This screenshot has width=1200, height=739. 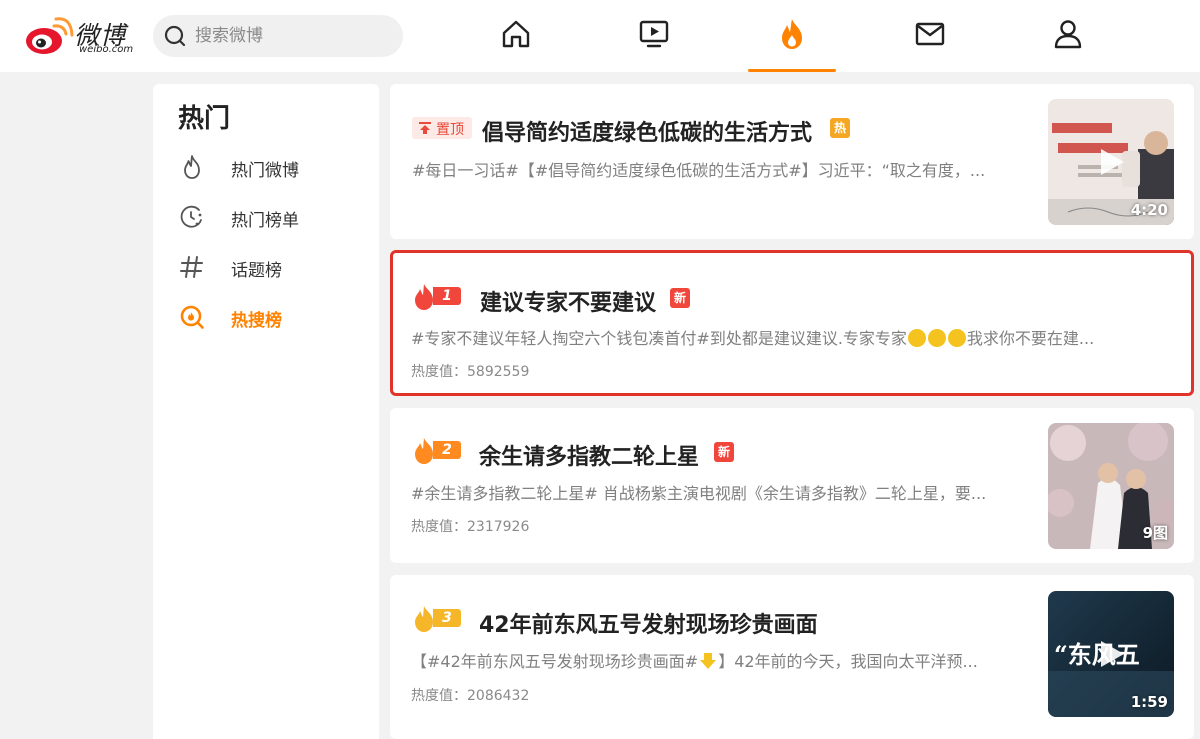 What do you see at coordinates (106, 49) in the screenshot?
I see `logo-subtext: weibo.com` at bounding box center [106, 49].